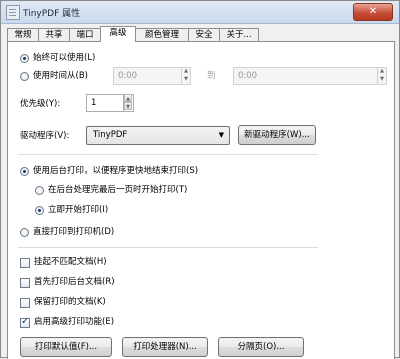 The height and width of the screenshot is (359, 400). What do you see at coordinates (110, 135) in the screenshot?
I see `driver-selected: TinyPDF` at bounding box center [110, 135].